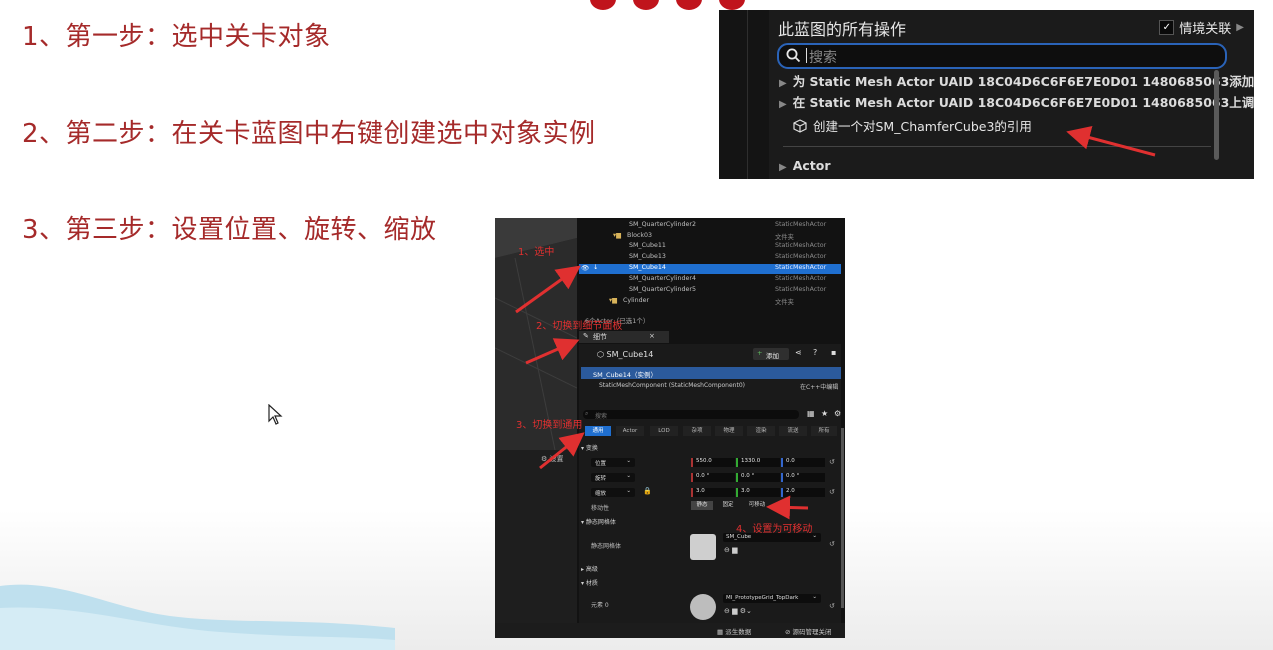  What do you see at coordinates (613, 492) in the screenshot?
I see `scale-dropdown: 缩放 ⌄` at bounding box center [613, 492].